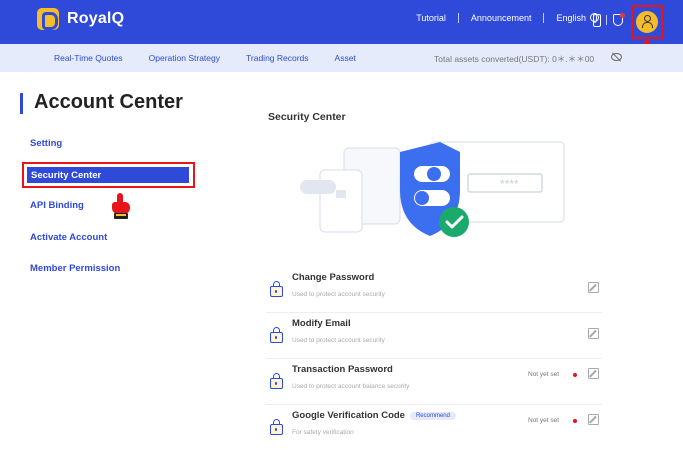 This screenshot has width=683, height=470. What do you see at coordinates (57, 205) in the screenshot?
I see `sidebar-item-api-binding: API Binding` at bounding box center [57, 205].